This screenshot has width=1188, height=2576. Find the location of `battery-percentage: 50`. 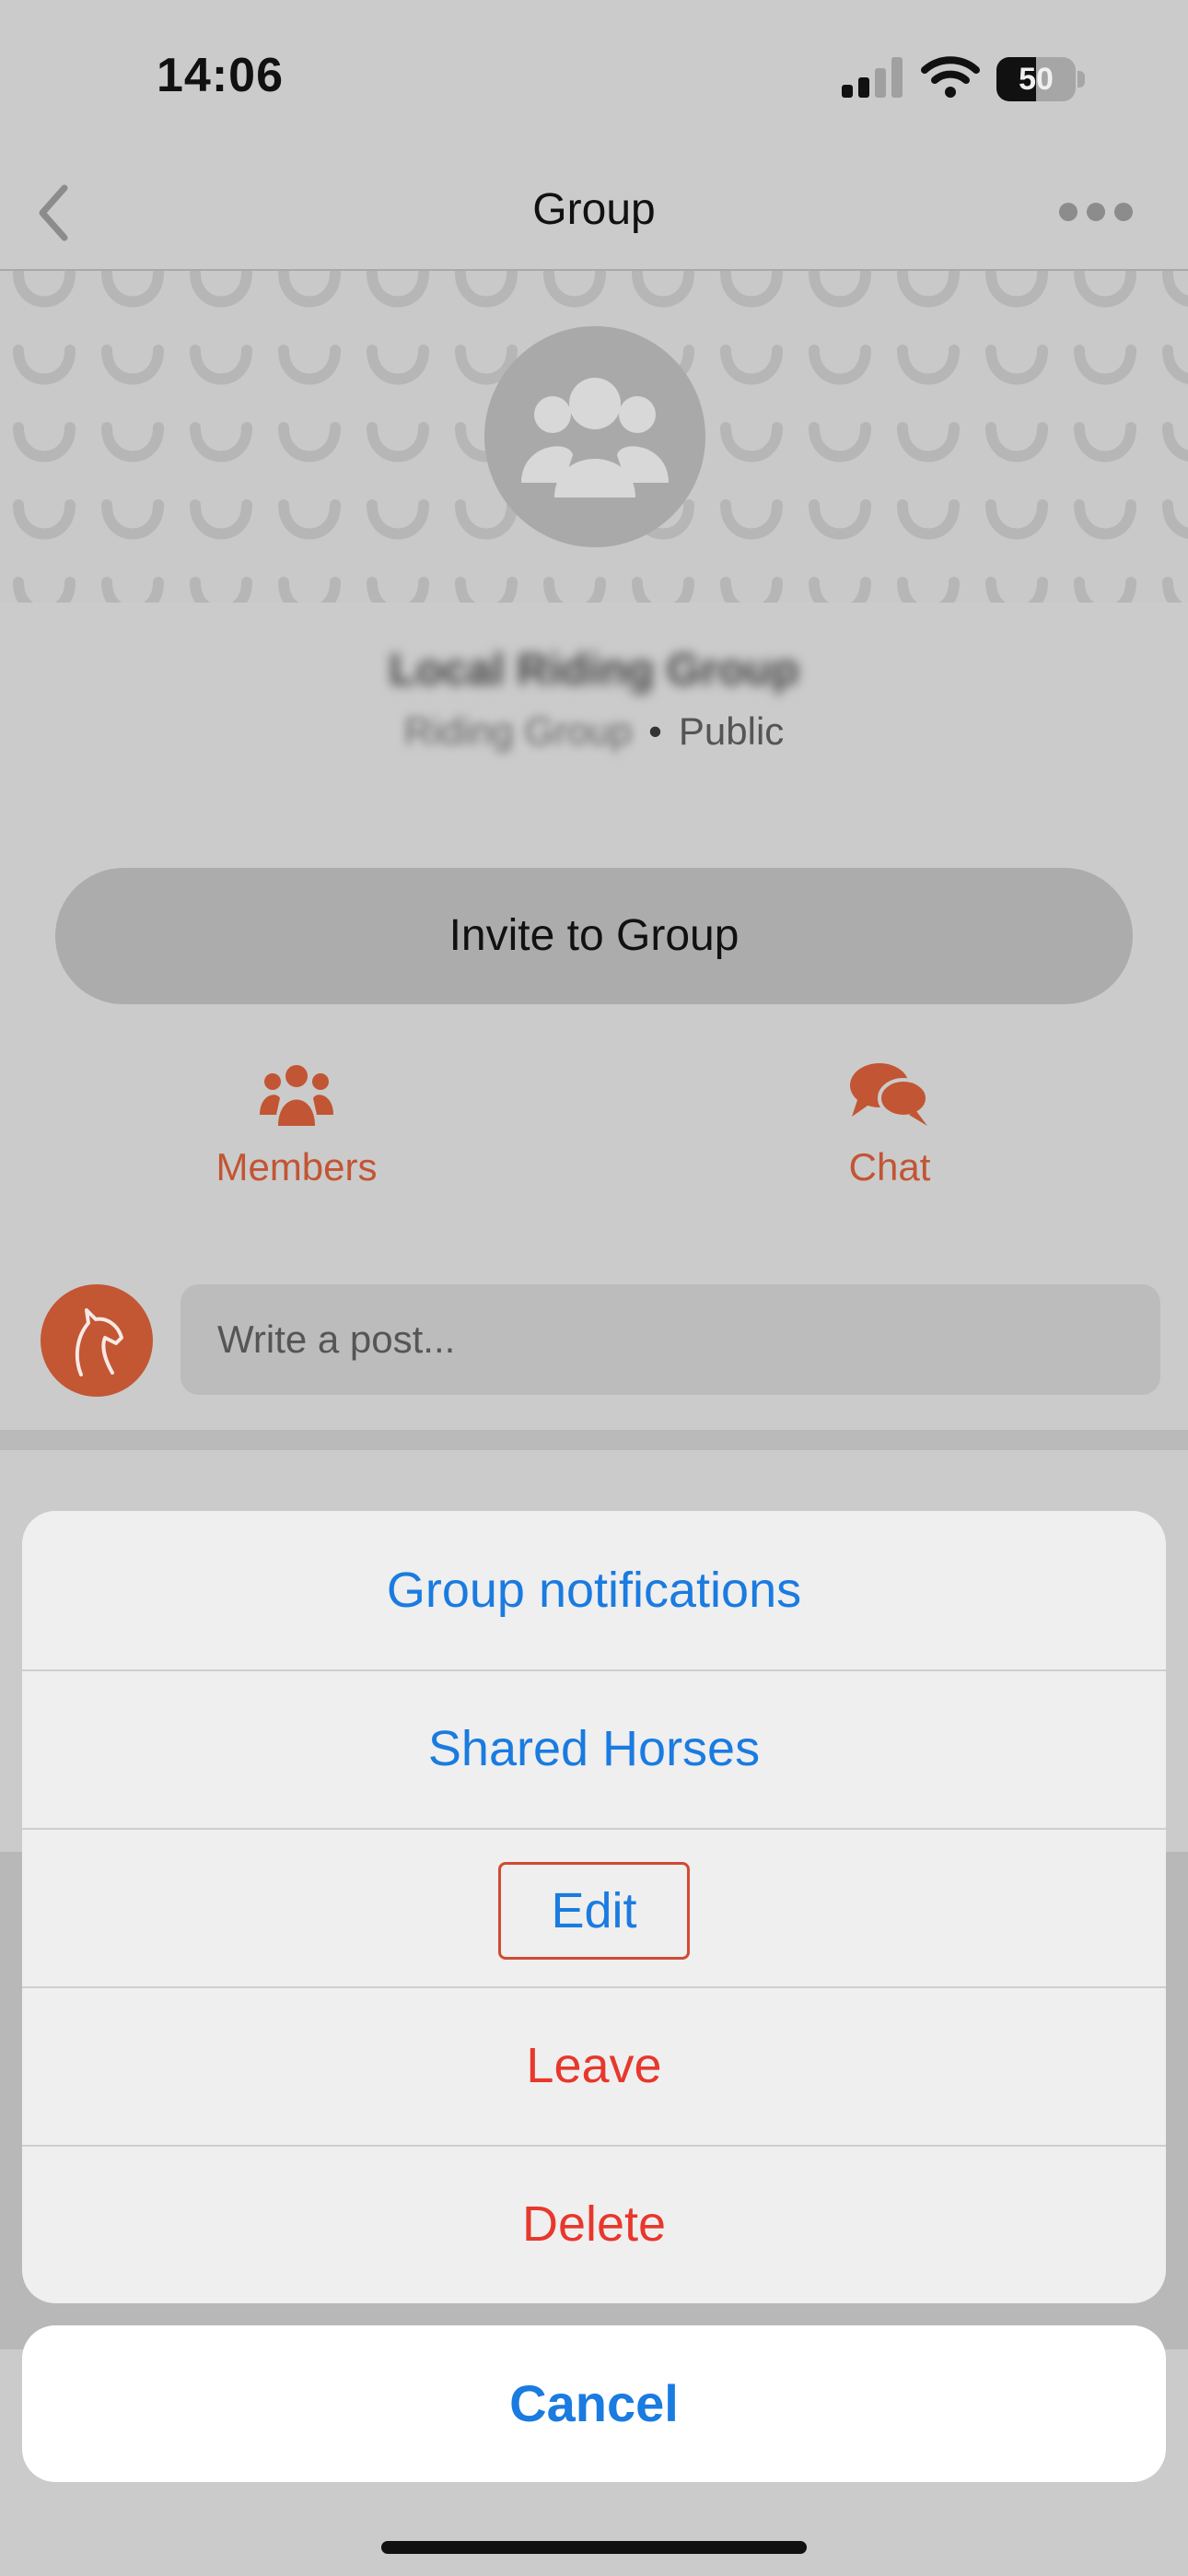

battery-percentage: 50 is located at coordinates (1036, 79).